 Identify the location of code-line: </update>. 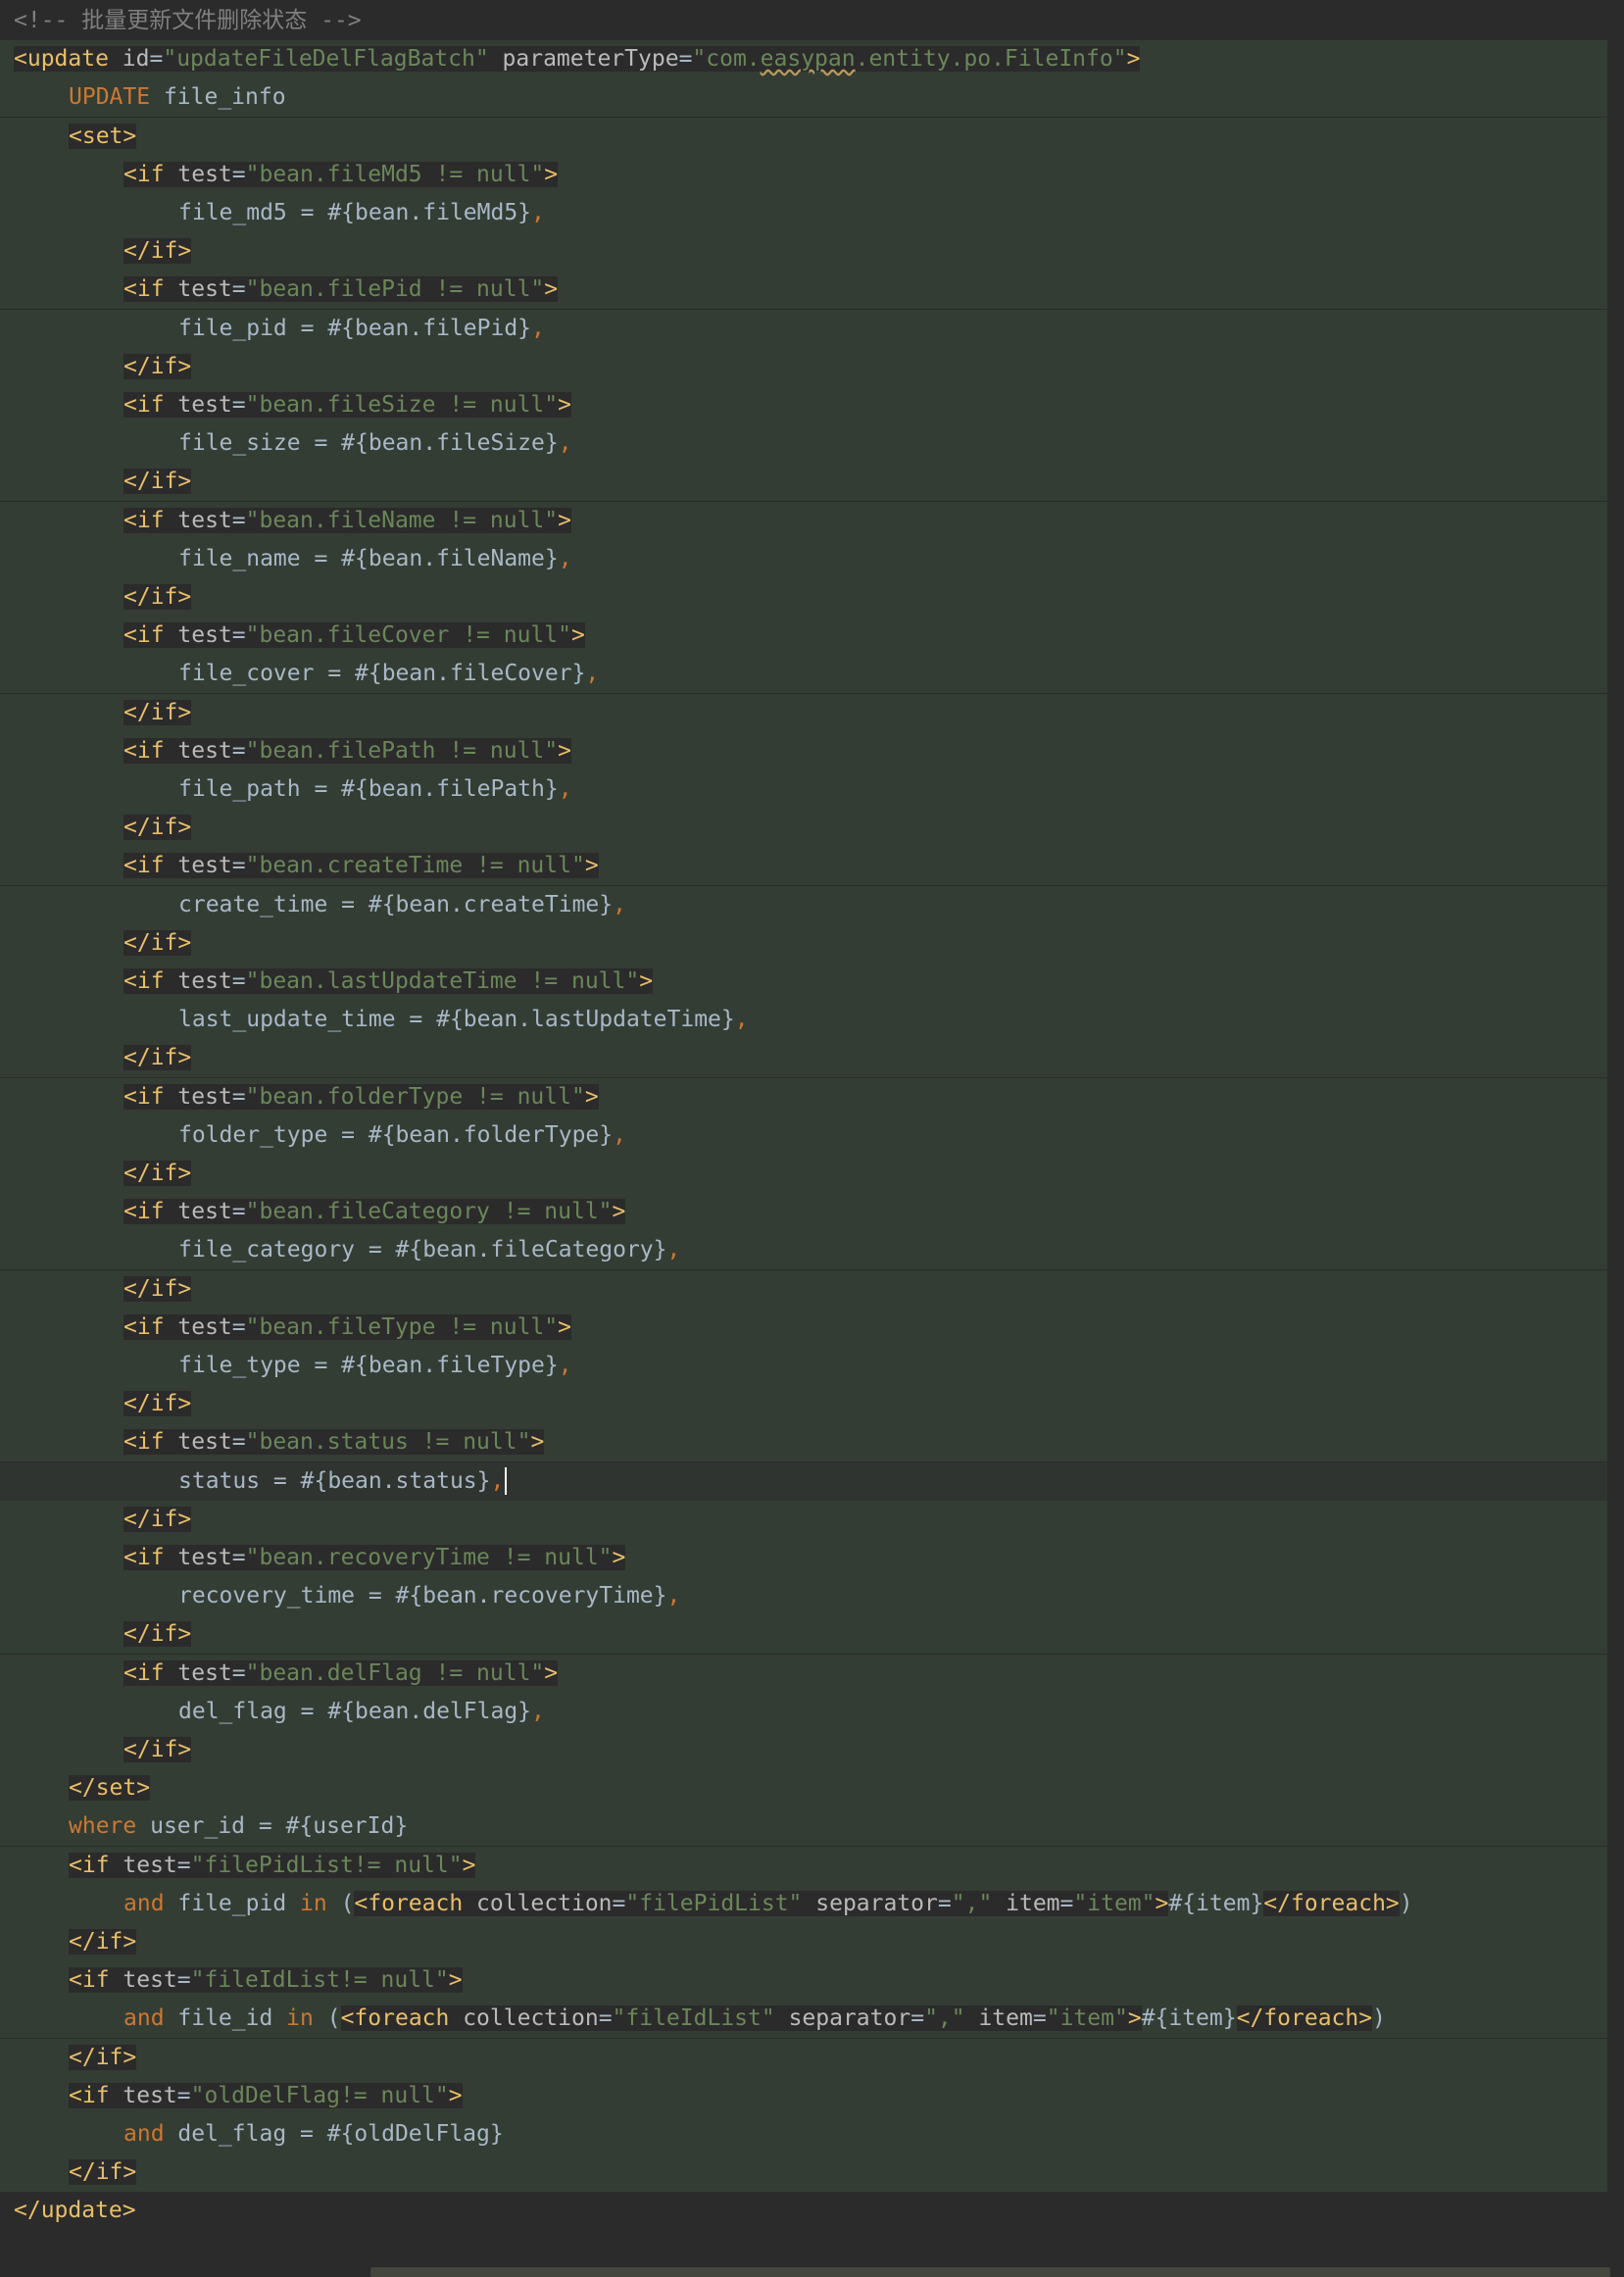
(804, 2211).